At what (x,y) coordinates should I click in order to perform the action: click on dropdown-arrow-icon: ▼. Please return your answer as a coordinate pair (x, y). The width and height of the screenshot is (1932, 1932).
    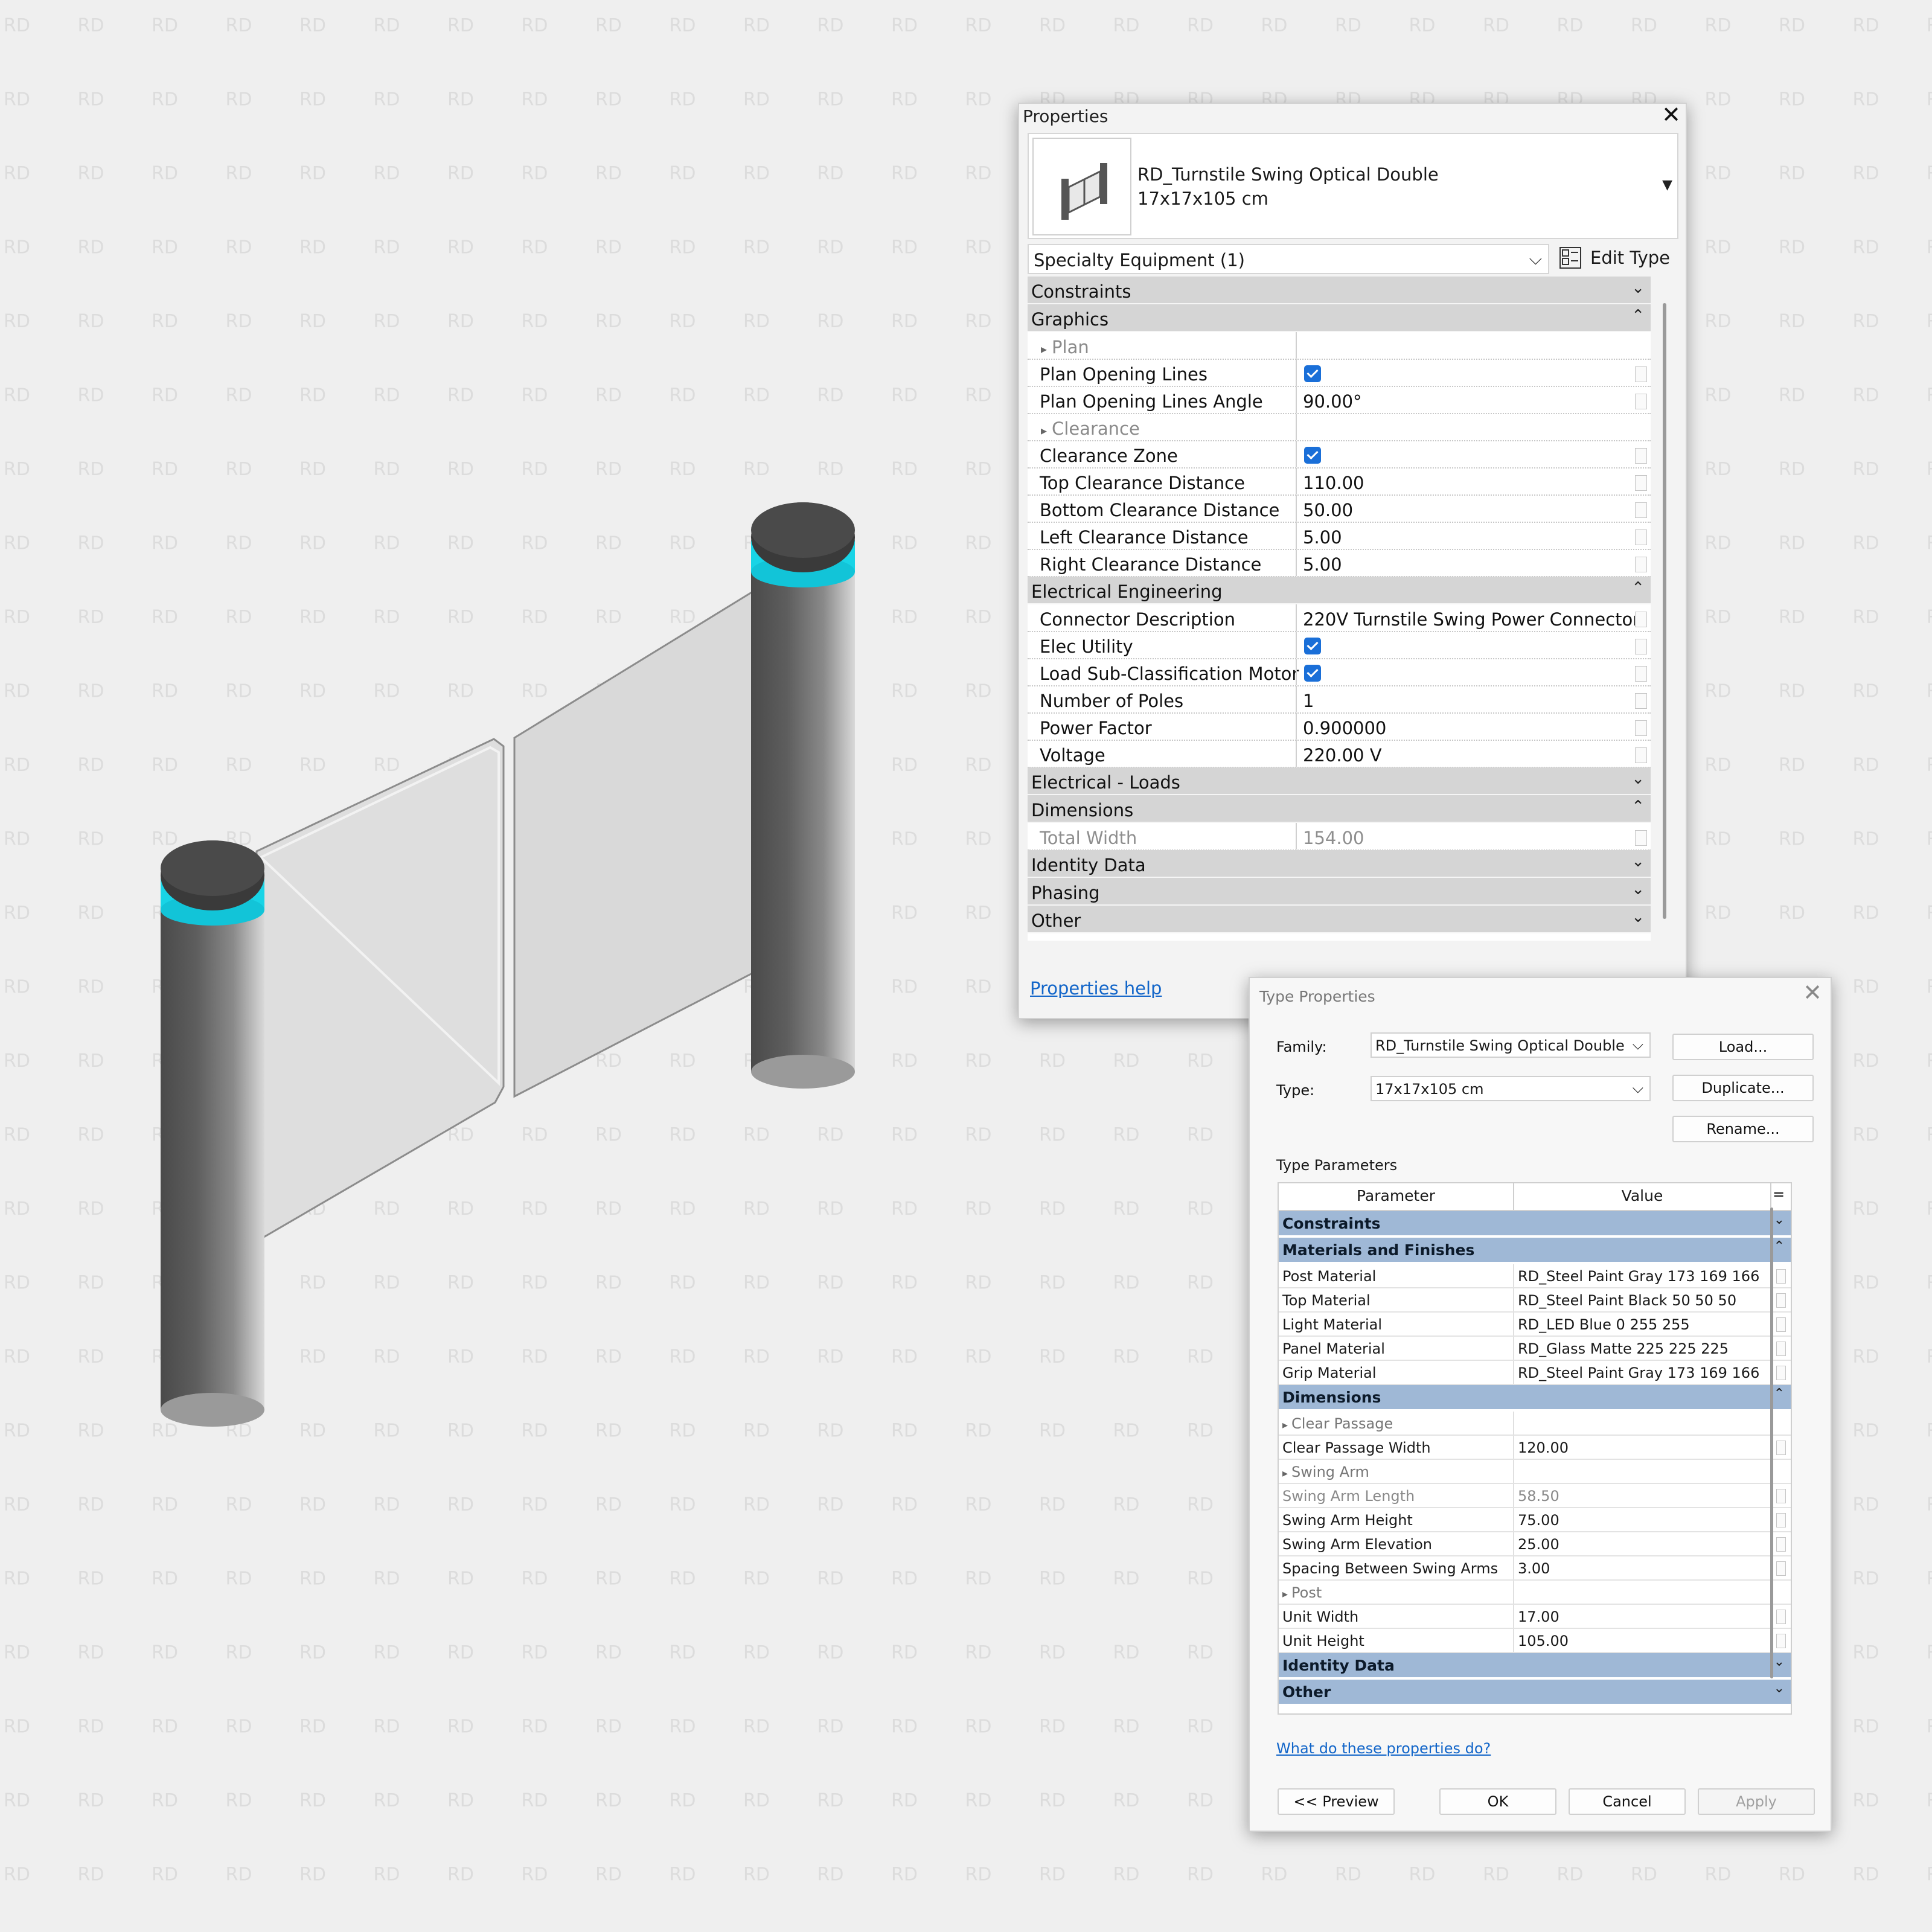
    Looking at the image, I should click on (1667, 186).